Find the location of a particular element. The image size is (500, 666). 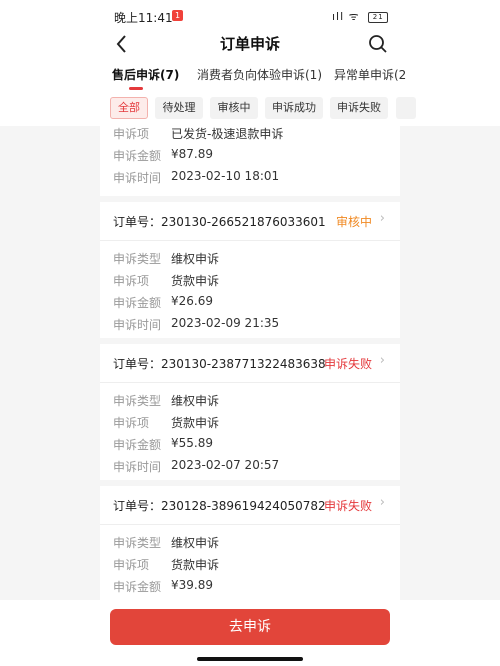

appeal-time-value: 2023-02-10 18:01 is located at coordinates (225, 176).